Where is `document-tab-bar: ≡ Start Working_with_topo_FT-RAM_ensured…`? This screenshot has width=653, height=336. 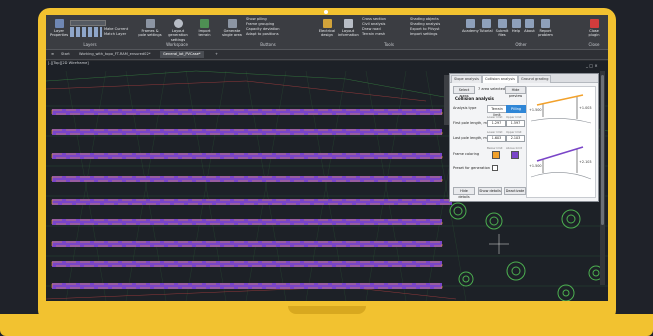 document-tab-bar: ≡ Start Working_with_topo_FT-RAM_ensured… is located at coordinates (327, 55).